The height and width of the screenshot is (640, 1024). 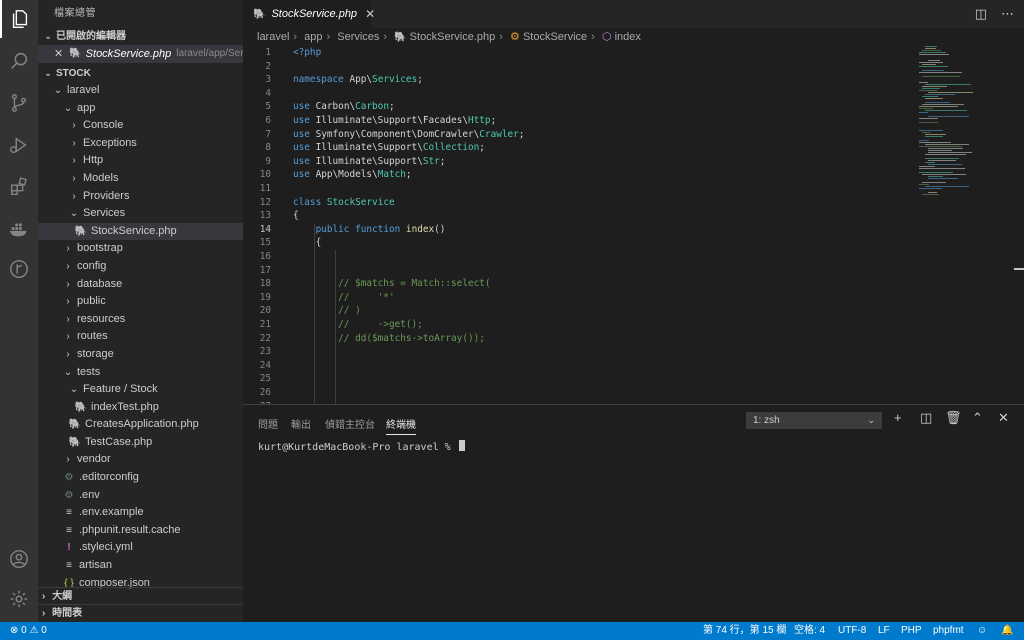 I want to click on tree-item: 🐘 CreatesApplication.php, so click(x=140, y=425).